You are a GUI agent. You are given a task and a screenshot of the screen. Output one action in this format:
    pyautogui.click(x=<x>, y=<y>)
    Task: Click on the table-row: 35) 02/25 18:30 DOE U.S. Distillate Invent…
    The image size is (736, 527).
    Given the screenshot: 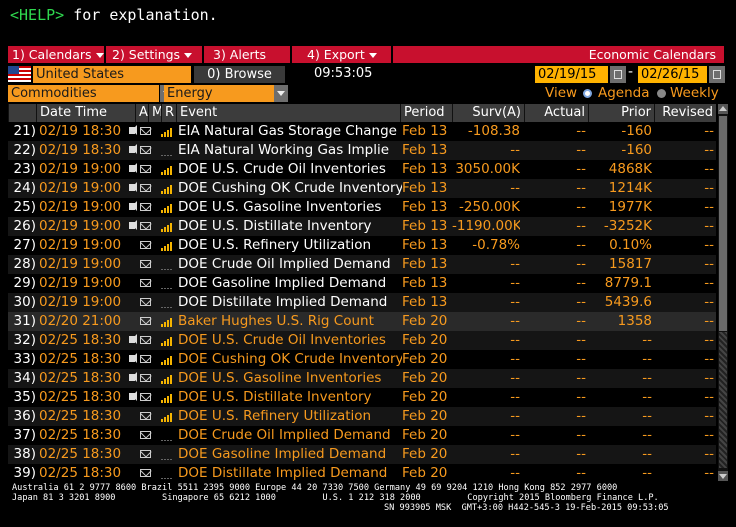 What is the action you would take?
    pyautogui.click(x=362, y=397)
    